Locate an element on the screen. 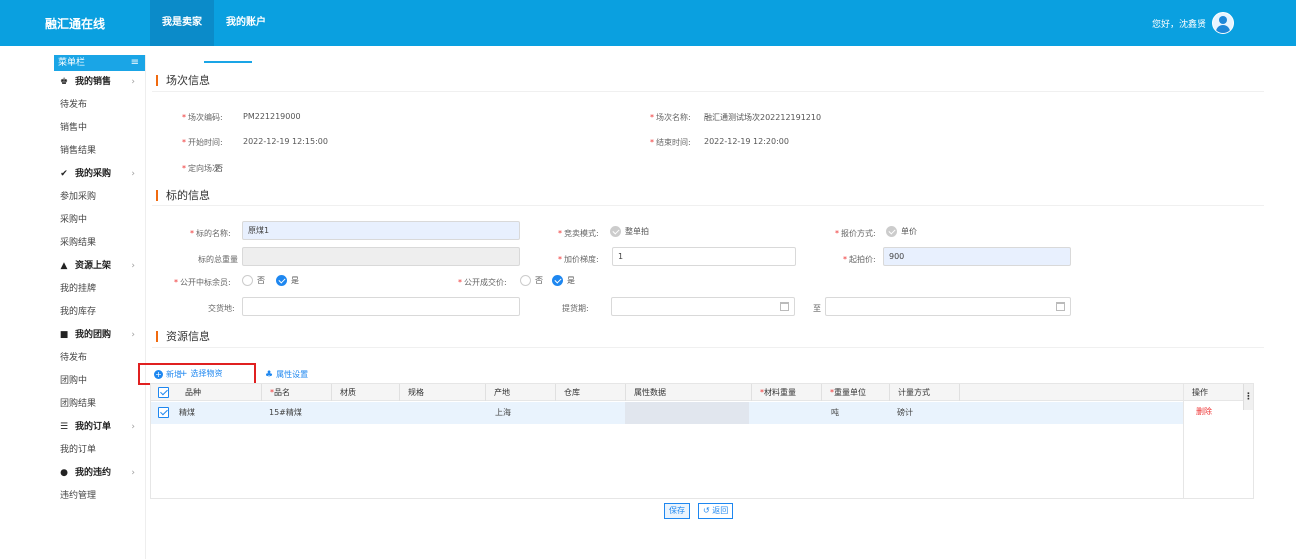 The height and width of the screenshot is (559, 1296). start-price-input: 900 is located at coordinates (977, 256).